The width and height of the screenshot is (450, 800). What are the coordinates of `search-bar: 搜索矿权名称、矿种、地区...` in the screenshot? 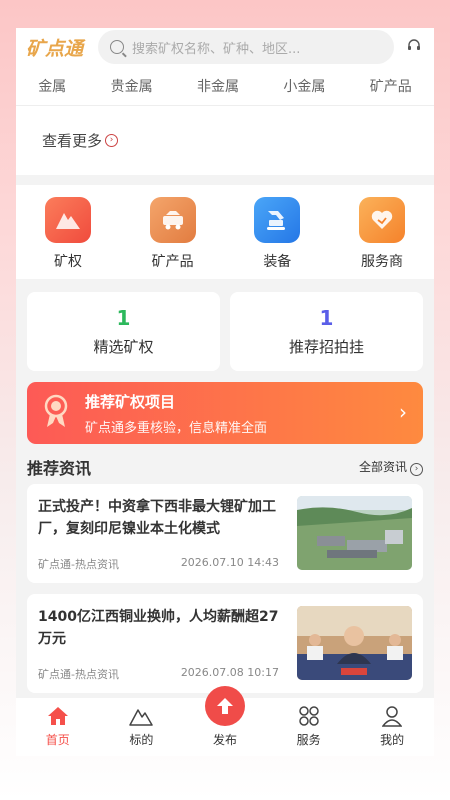 It's located at (246, 47).